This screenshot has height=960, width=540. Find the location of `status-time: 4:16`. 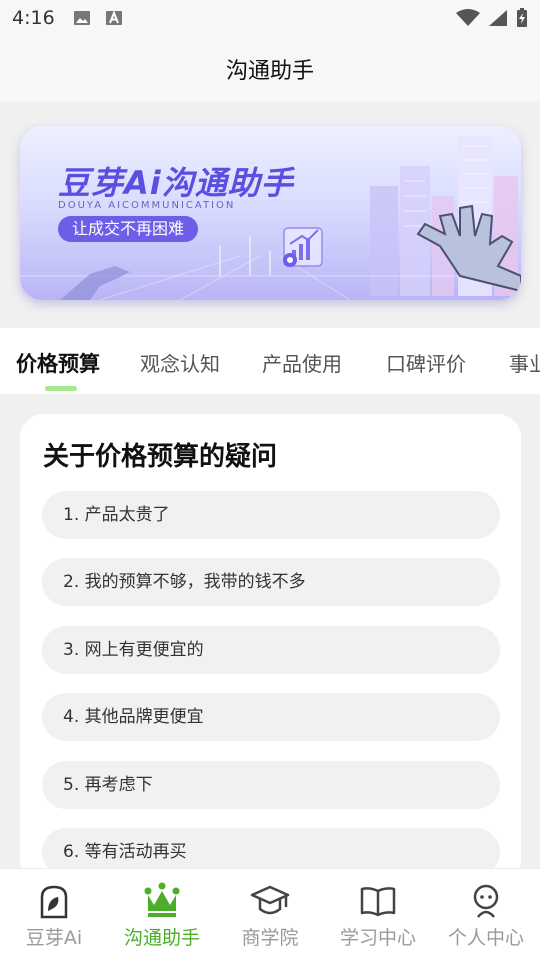

status-time: 4:16 is located at coordinates (33, 18).